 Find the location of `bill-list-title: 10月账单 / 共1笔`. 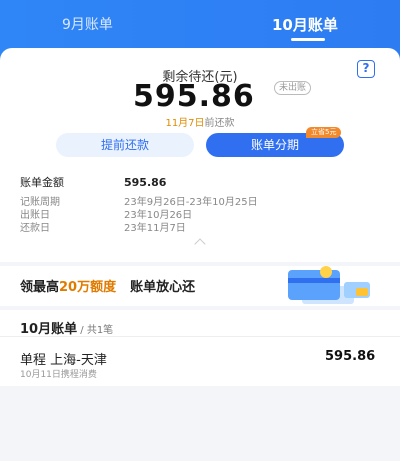

bill-list-title: 10月账单 / 共1笔 is located at coordinates (66, 327).